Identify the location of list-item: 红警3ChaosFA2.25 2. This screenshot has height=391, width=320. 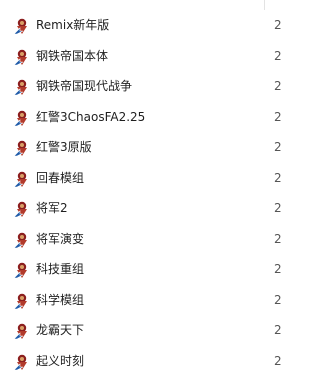
(141, 117).